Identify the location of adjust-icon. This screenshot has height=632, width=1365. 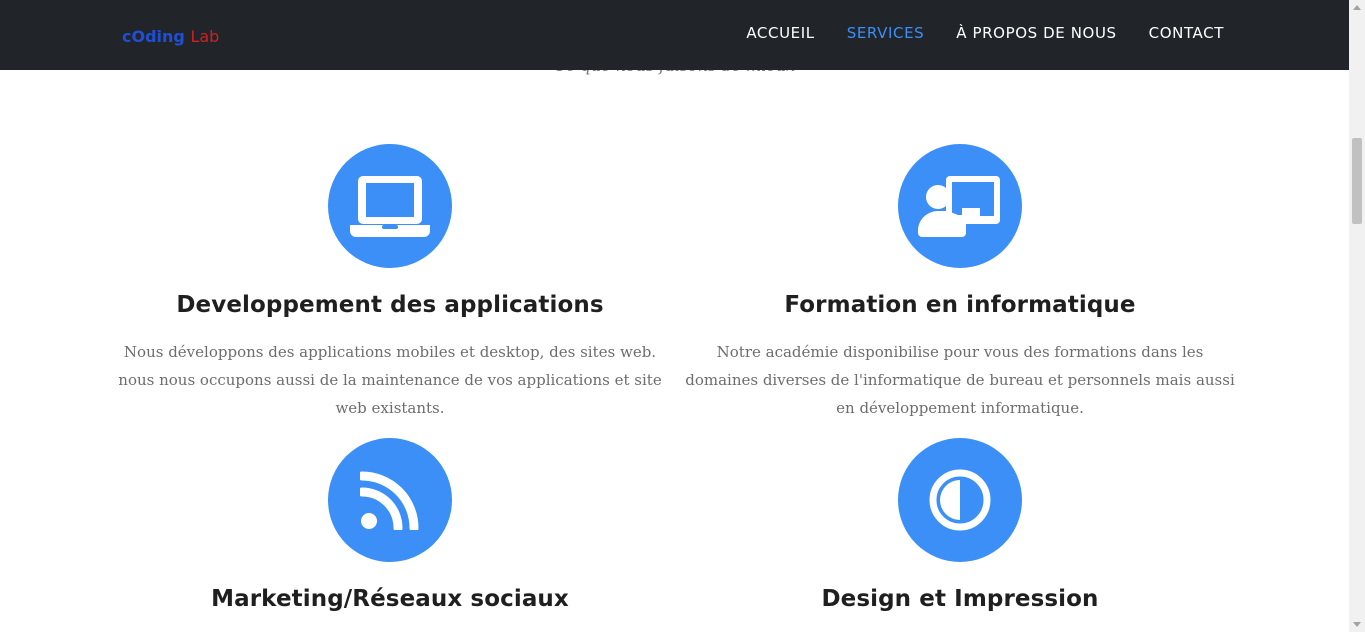
(960, 500).